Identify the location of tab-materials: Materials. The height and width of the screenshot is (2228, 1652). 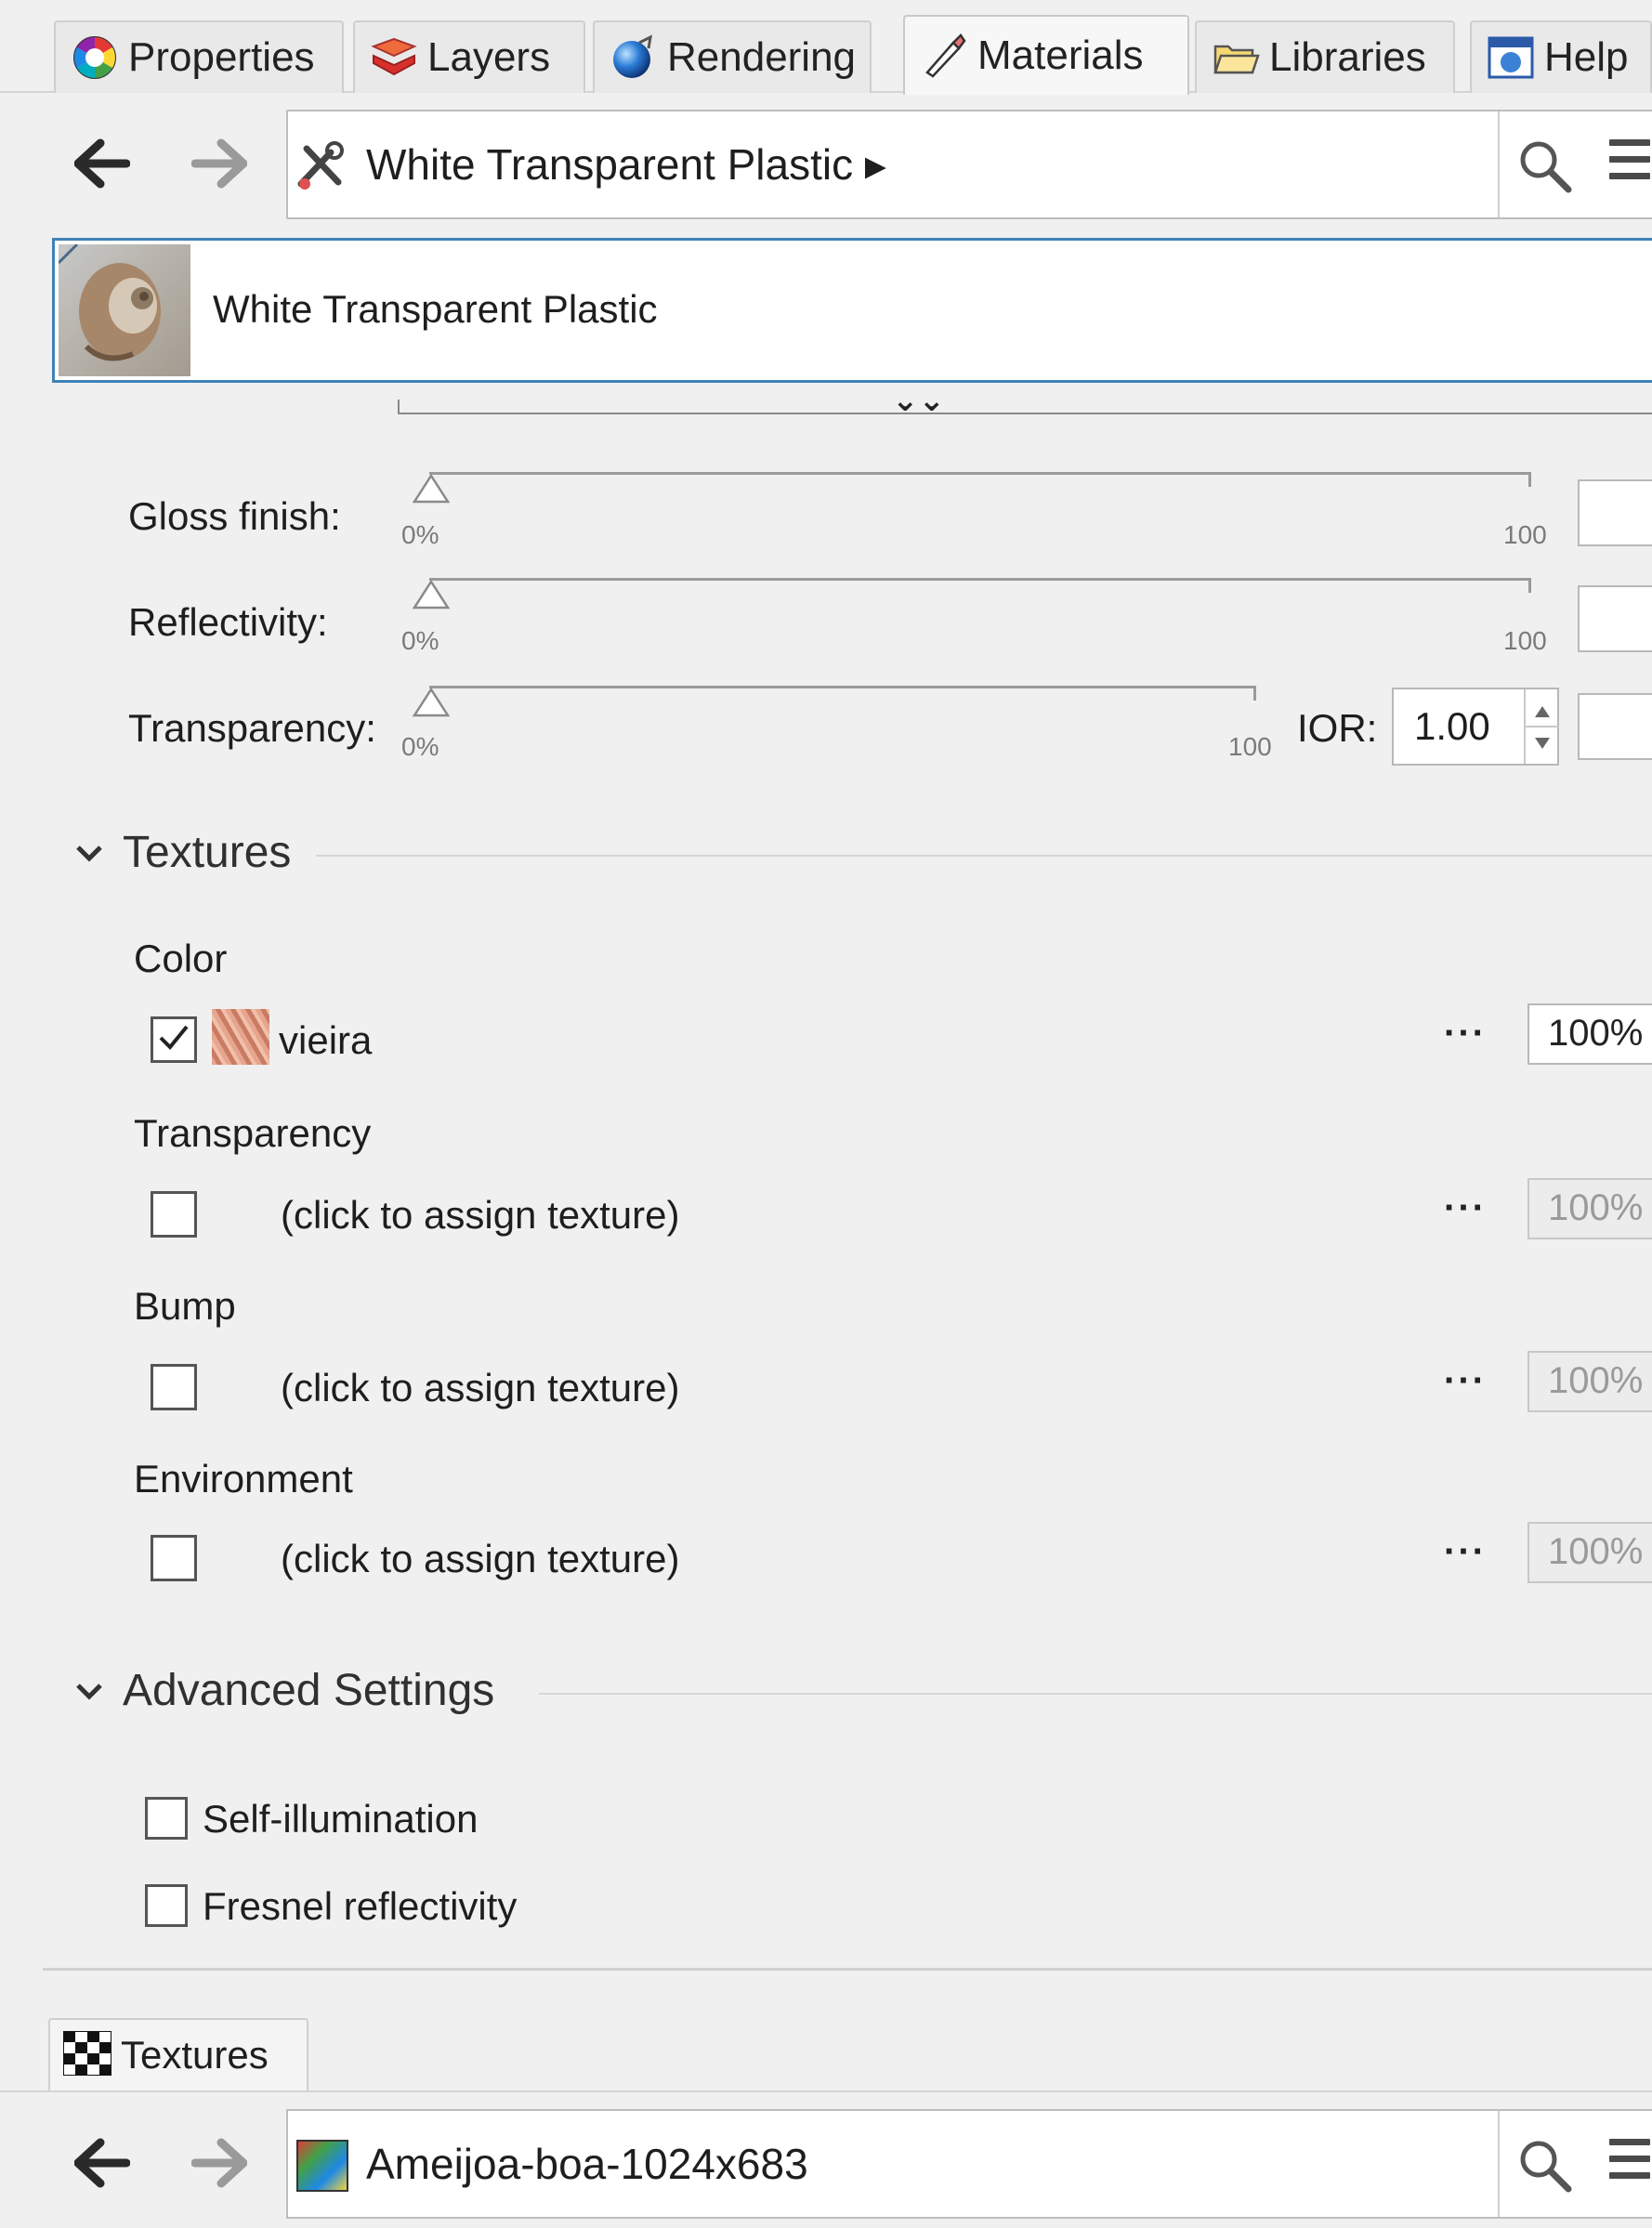
(1046, 55).